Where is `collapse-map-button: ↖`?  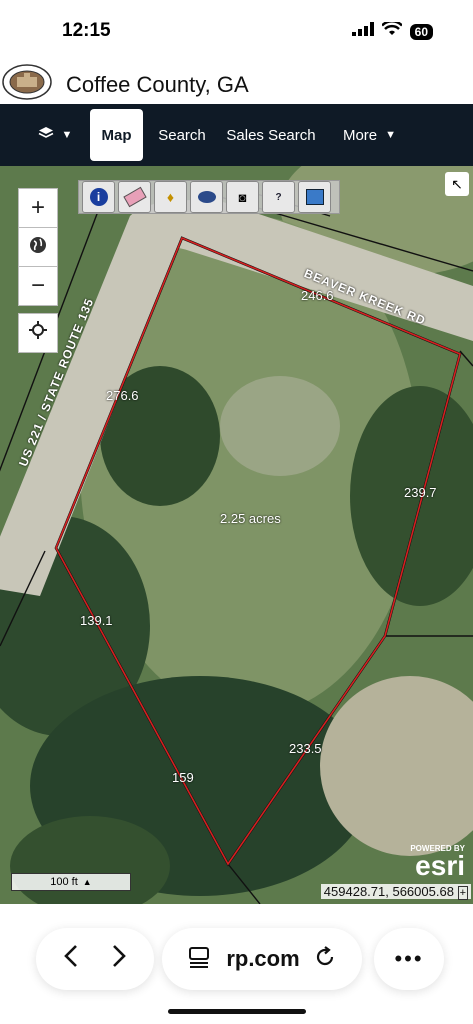 collapse-map-button: ↖ is located at coordinates (457, 184).